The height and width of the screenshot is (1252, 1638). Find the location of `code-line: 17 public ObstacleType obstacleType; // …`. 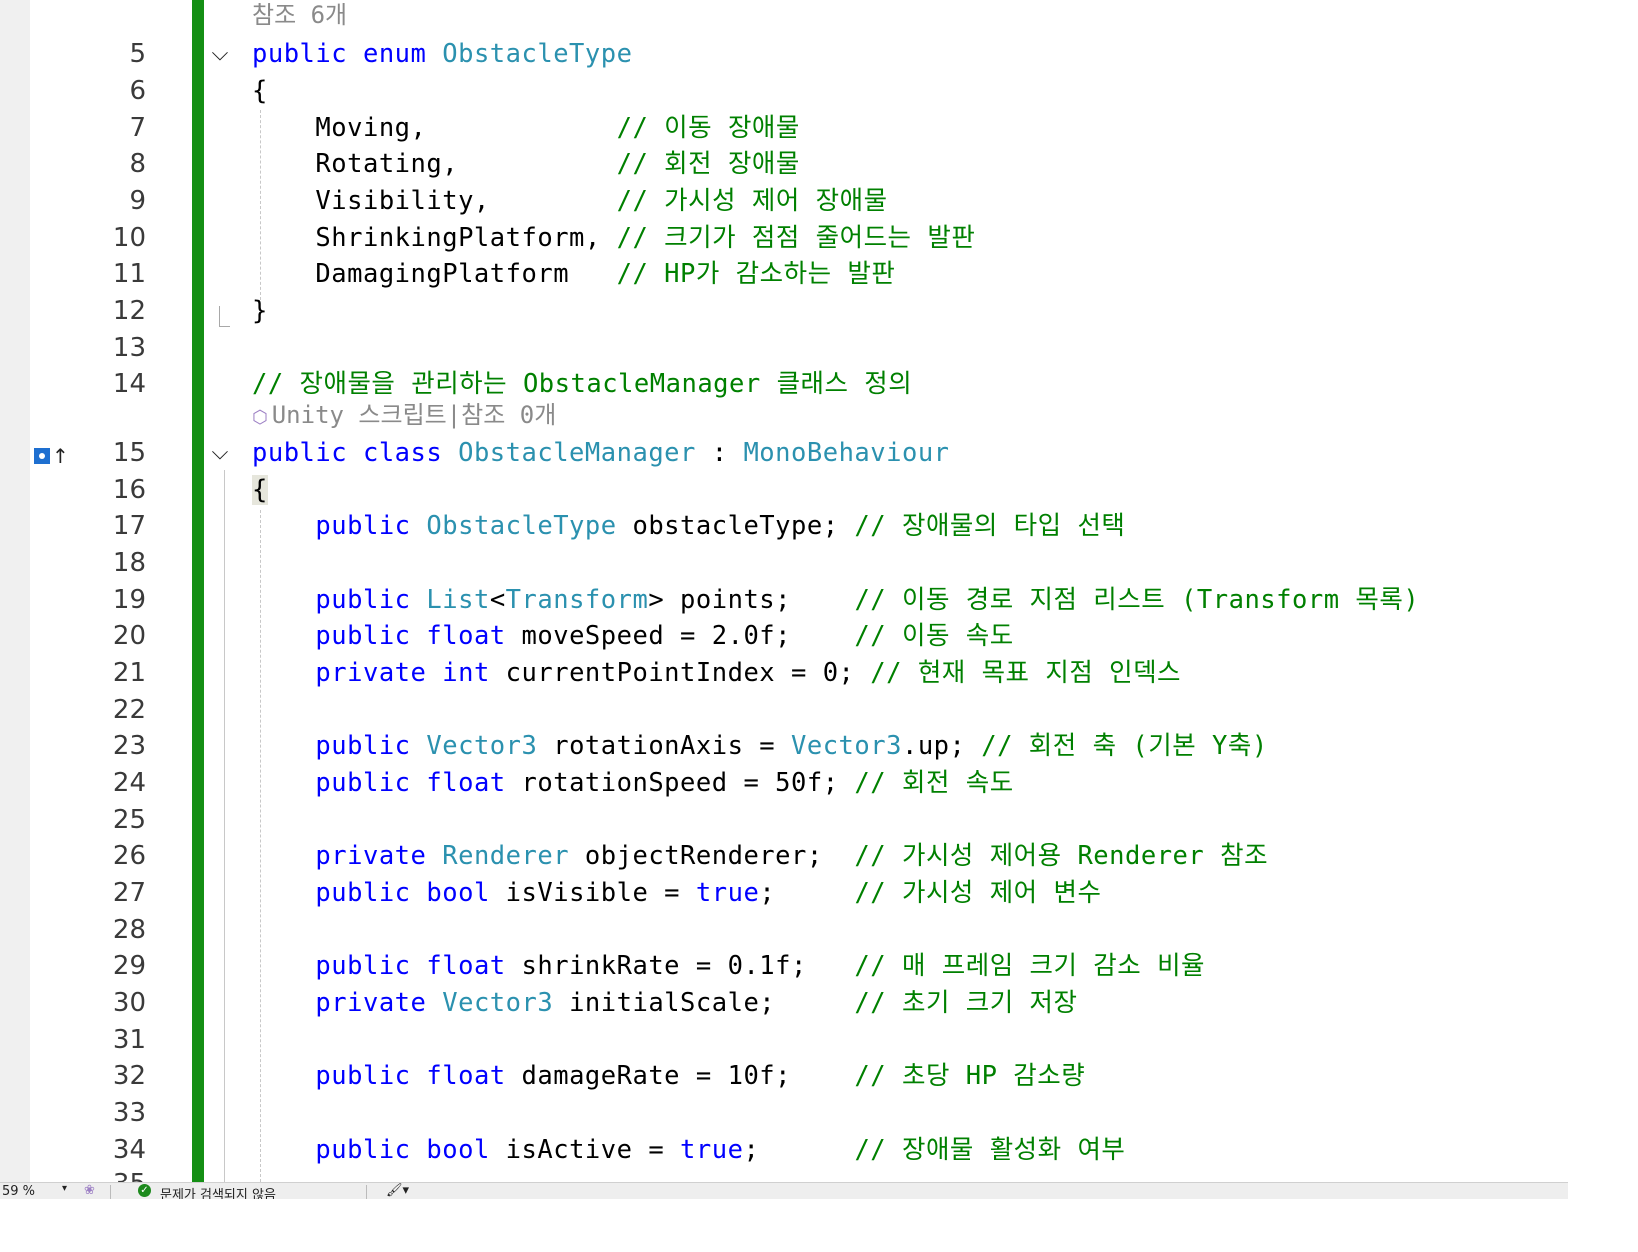

code-line: 17 public ObstacleType obstacleType; // … is located at coordinates (784, 526).